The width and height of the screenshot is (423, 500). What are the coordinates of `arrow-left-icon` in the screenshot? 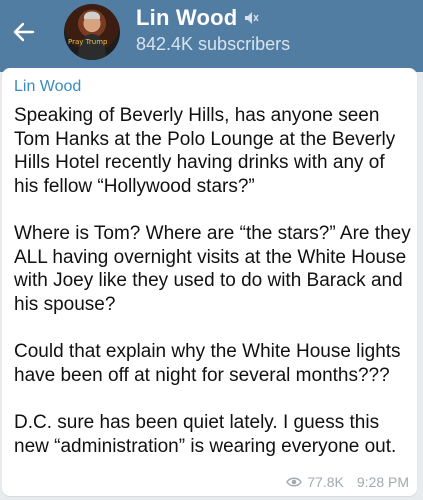 It's located at (24, 32).